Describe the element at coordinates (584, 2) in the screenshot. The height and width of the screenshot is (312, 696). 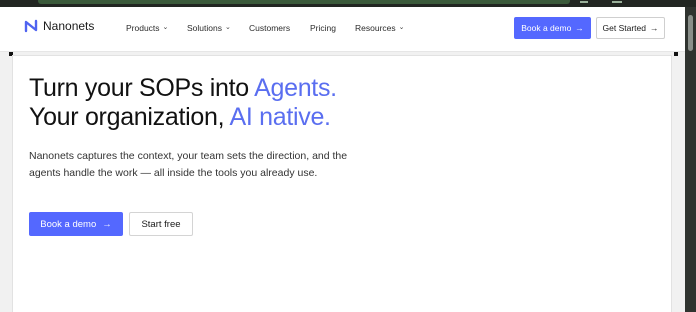
I see `minimize-glyph` at that location.